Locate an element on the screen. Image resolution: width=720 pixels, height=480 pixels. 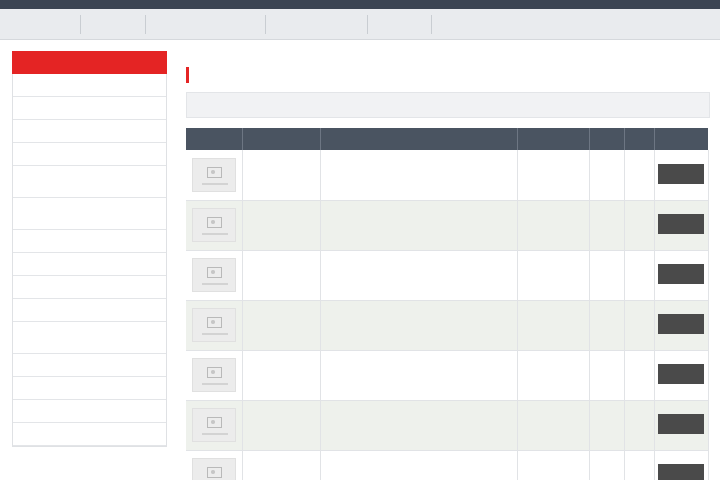
sort-bar is located at coordinates (448, 105).